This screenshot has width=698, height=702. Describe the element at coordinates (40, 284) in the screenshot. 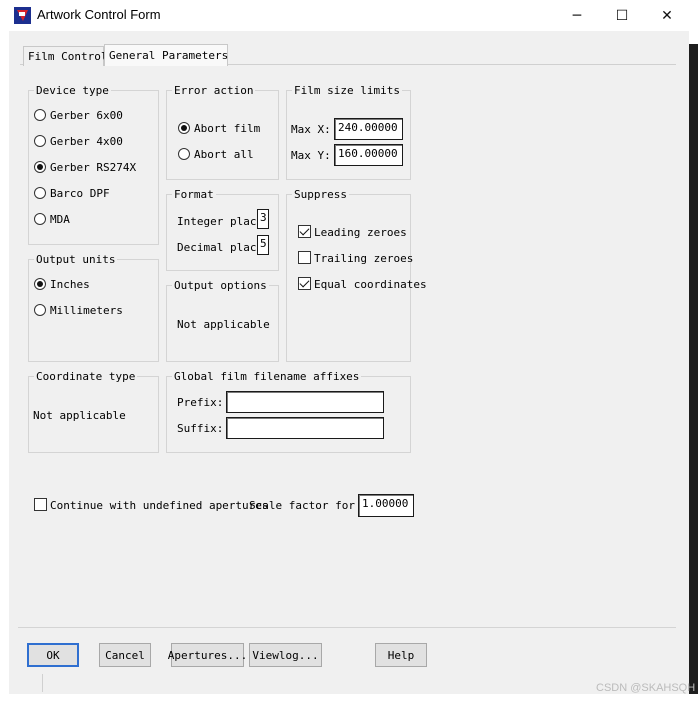

I see `inches-radio` at that location.